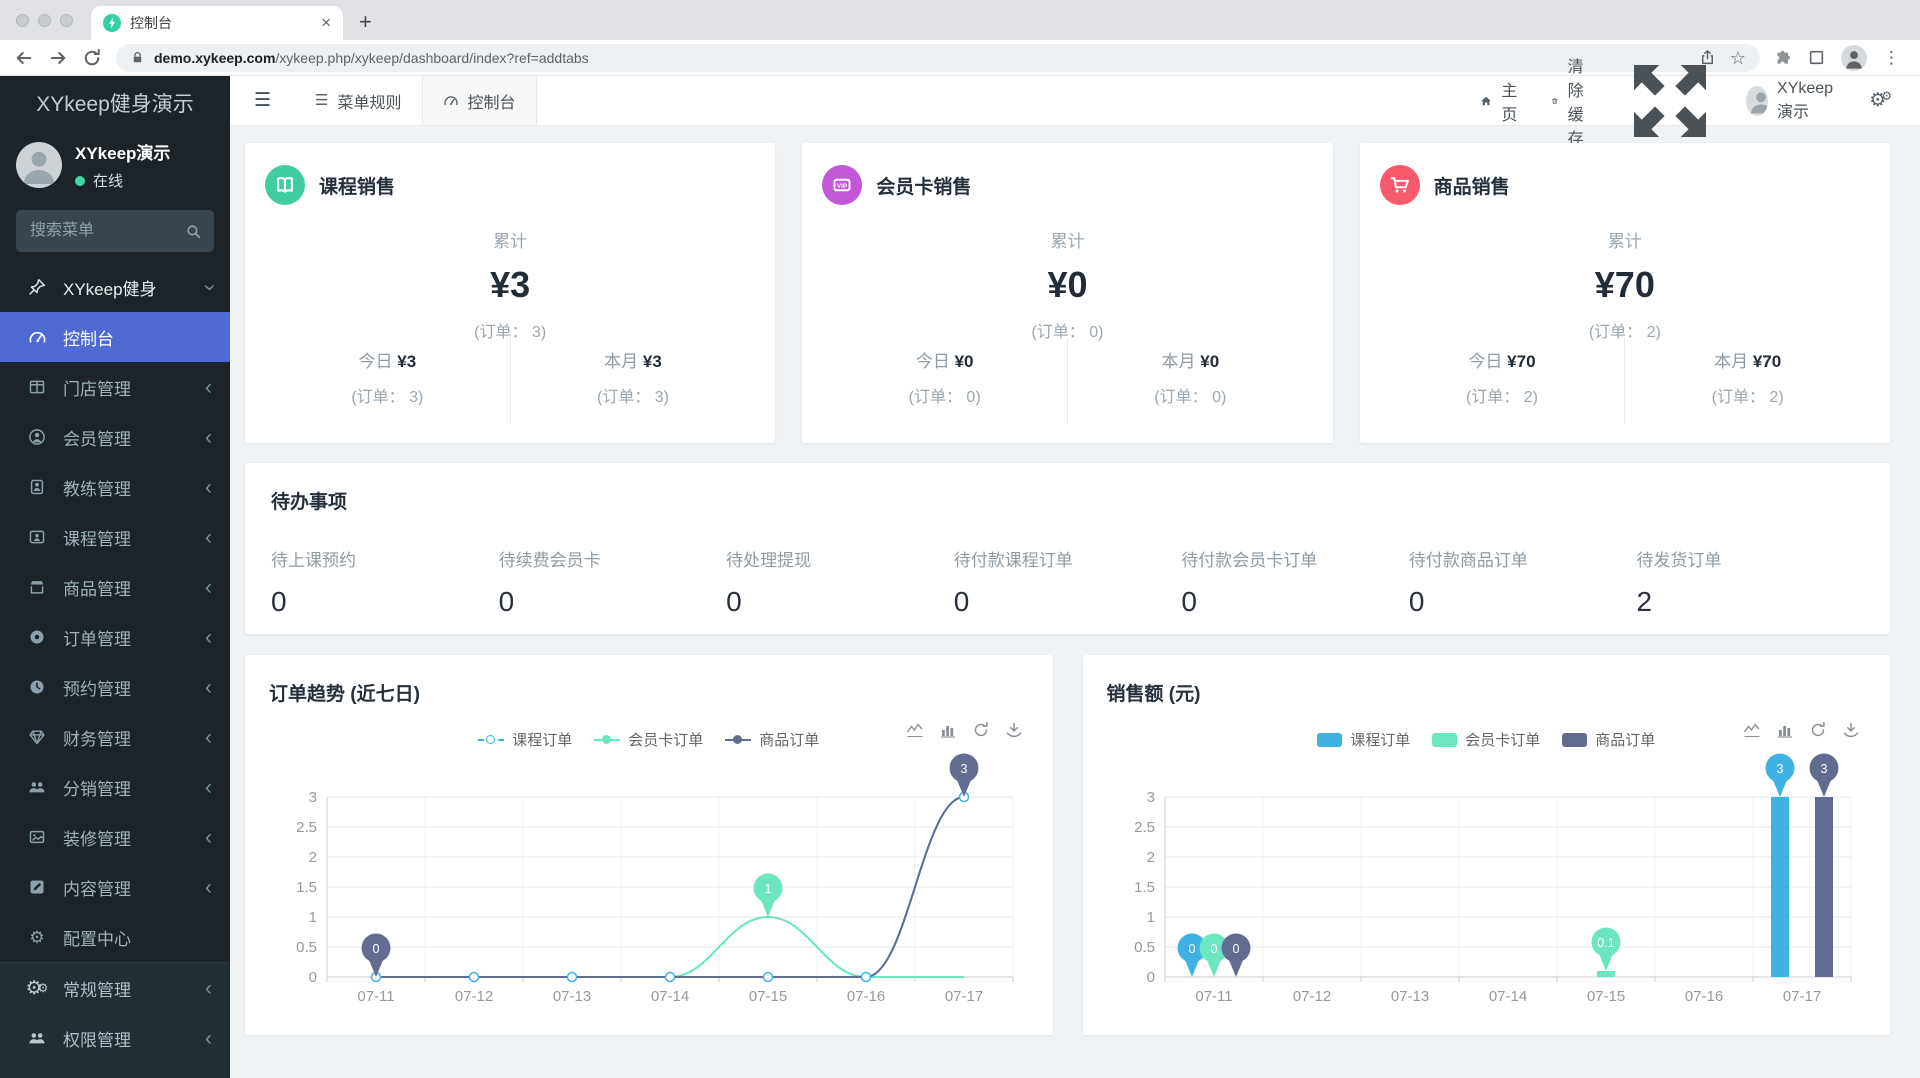 This screenshot has width=1920, height=1078. I want to click on user-name: XYkeep演示, so click(123, 153).